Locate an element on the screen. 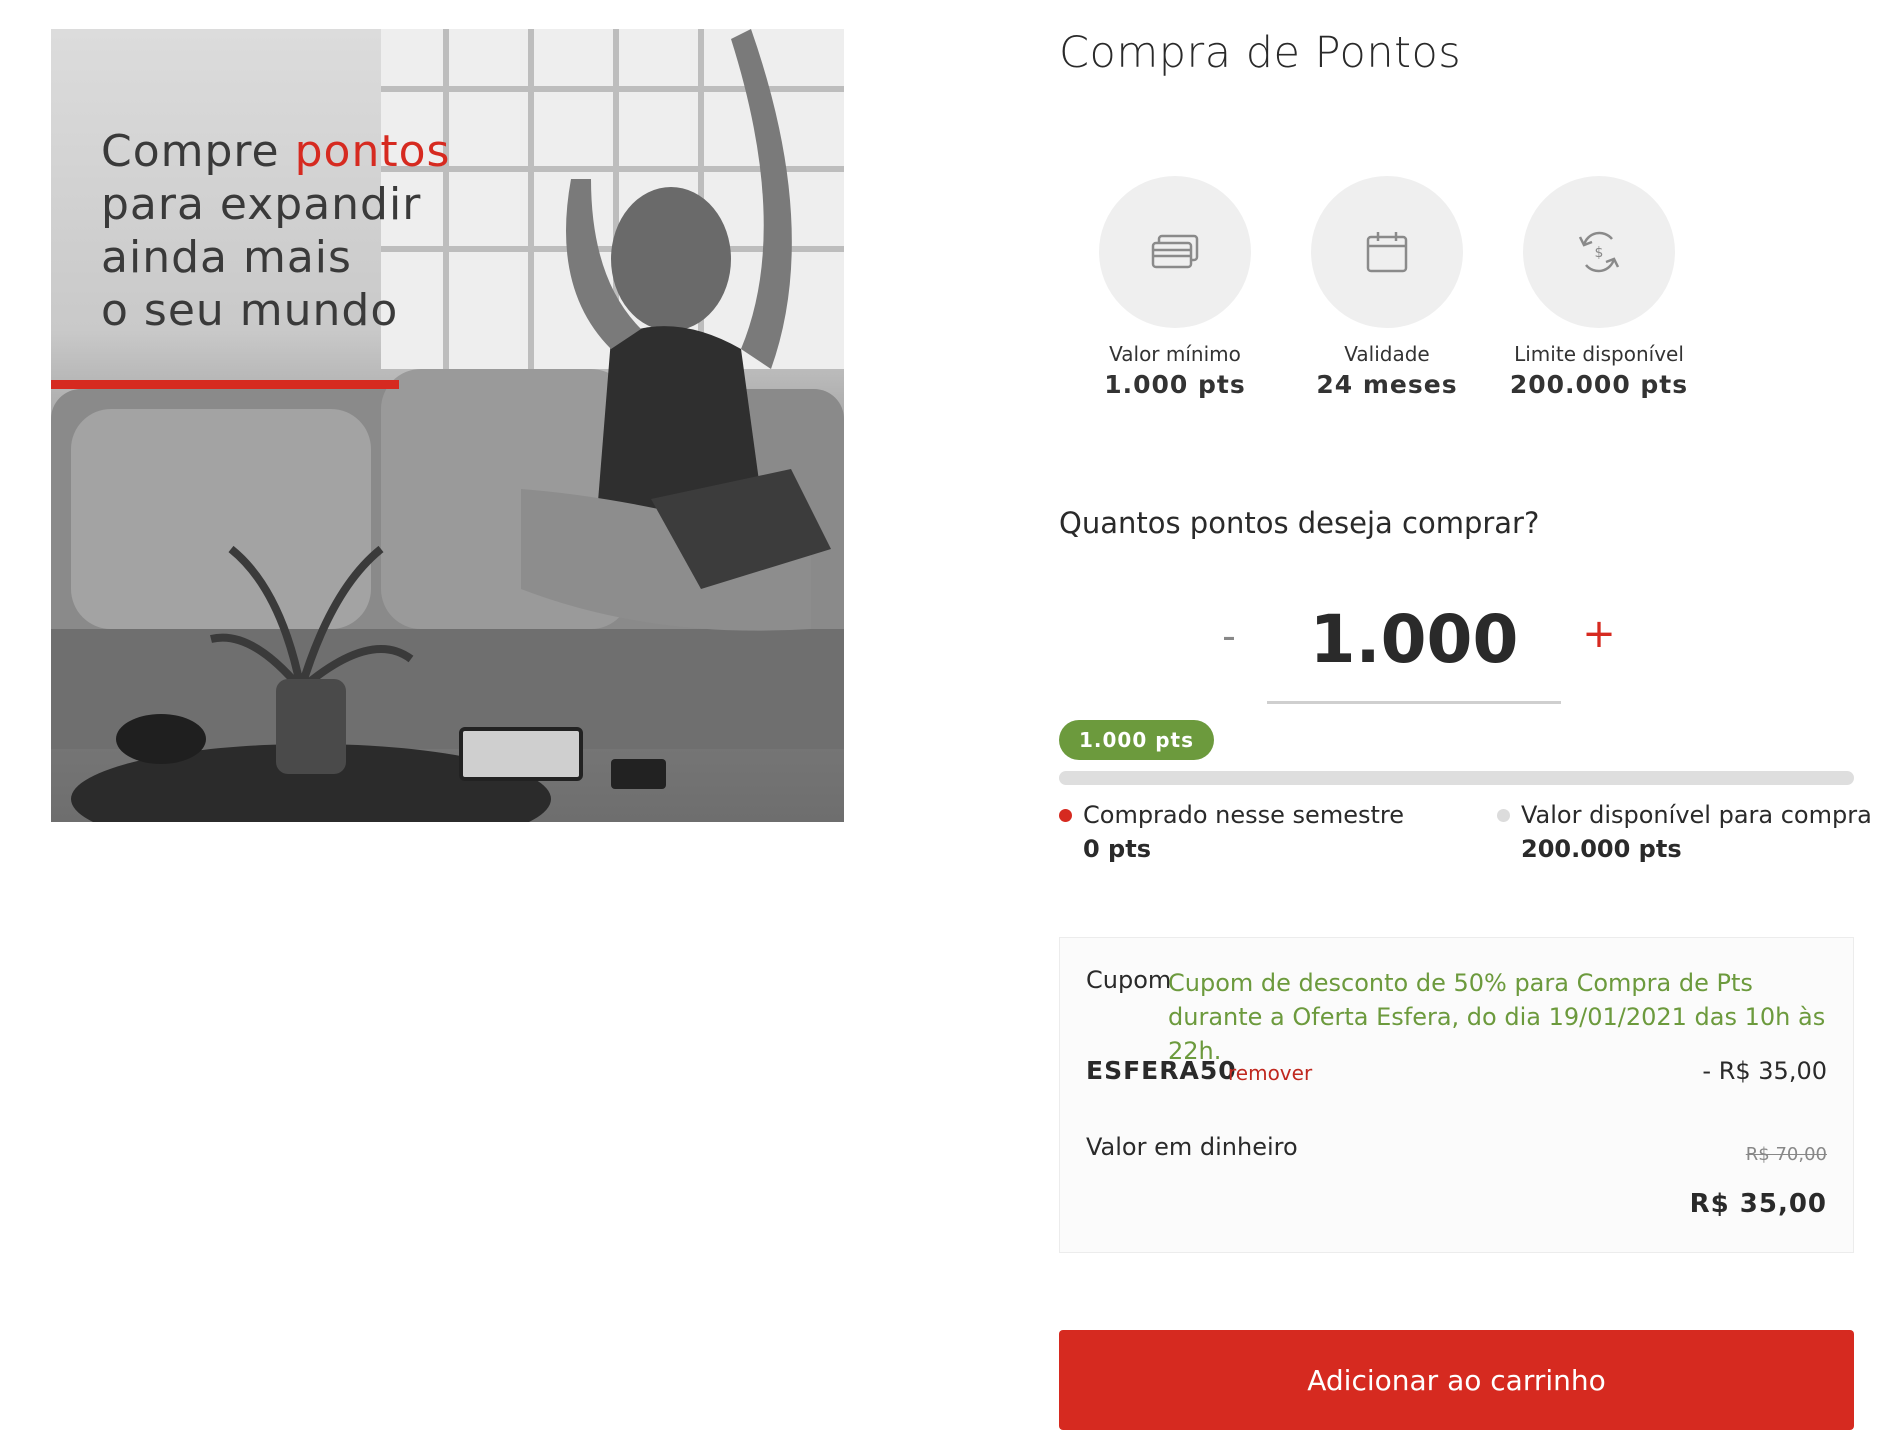 This screenshot has height=1444, width=1894. calendar-icon is located at coordinates (1387, 252).